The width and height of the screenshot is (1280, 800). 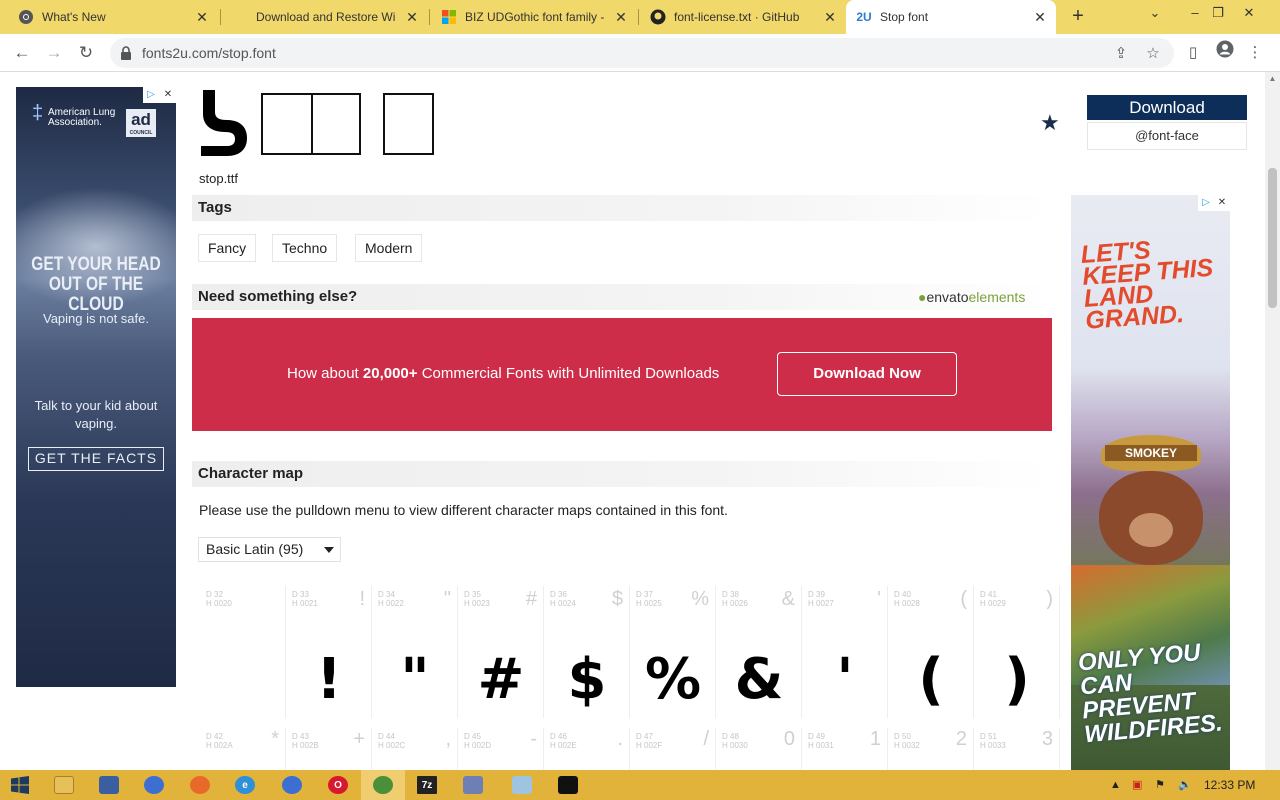 What do you see at coordinates (642, 53) in the screenshot?
I see `address-bar: fonts2u.com/stop.font ⇪ ☆` at bounding box center [642, 53].